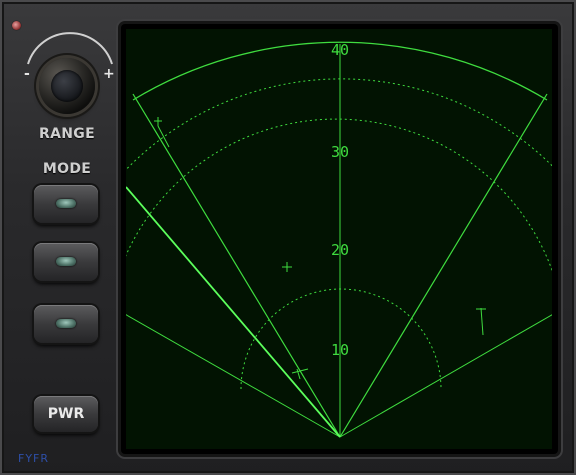  I want to click on range-label-20: 20, so click(340, 250).